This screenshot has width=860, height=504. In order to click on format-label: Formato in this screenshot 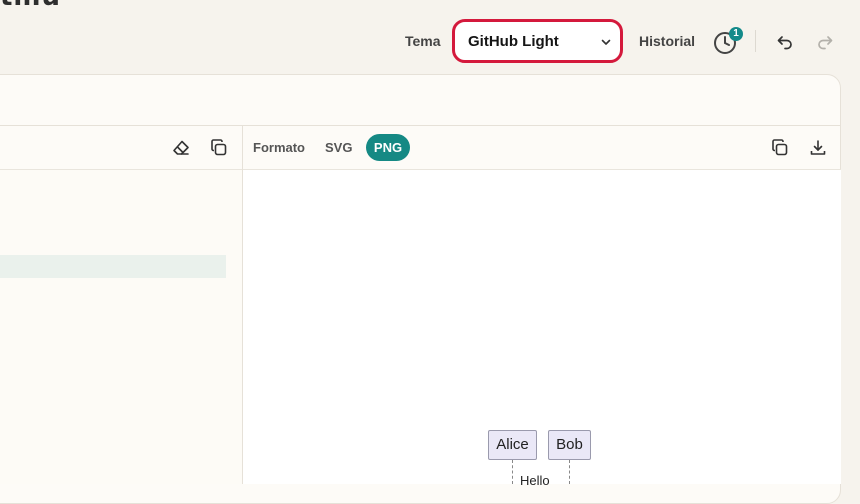, I will do `click(279, 147)`.